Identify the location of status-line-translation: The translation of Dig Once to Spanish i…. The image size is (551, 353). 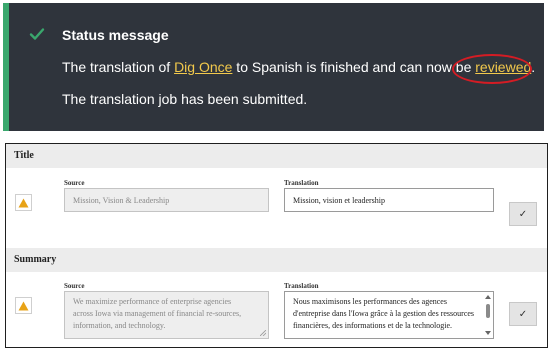
(298, 67).